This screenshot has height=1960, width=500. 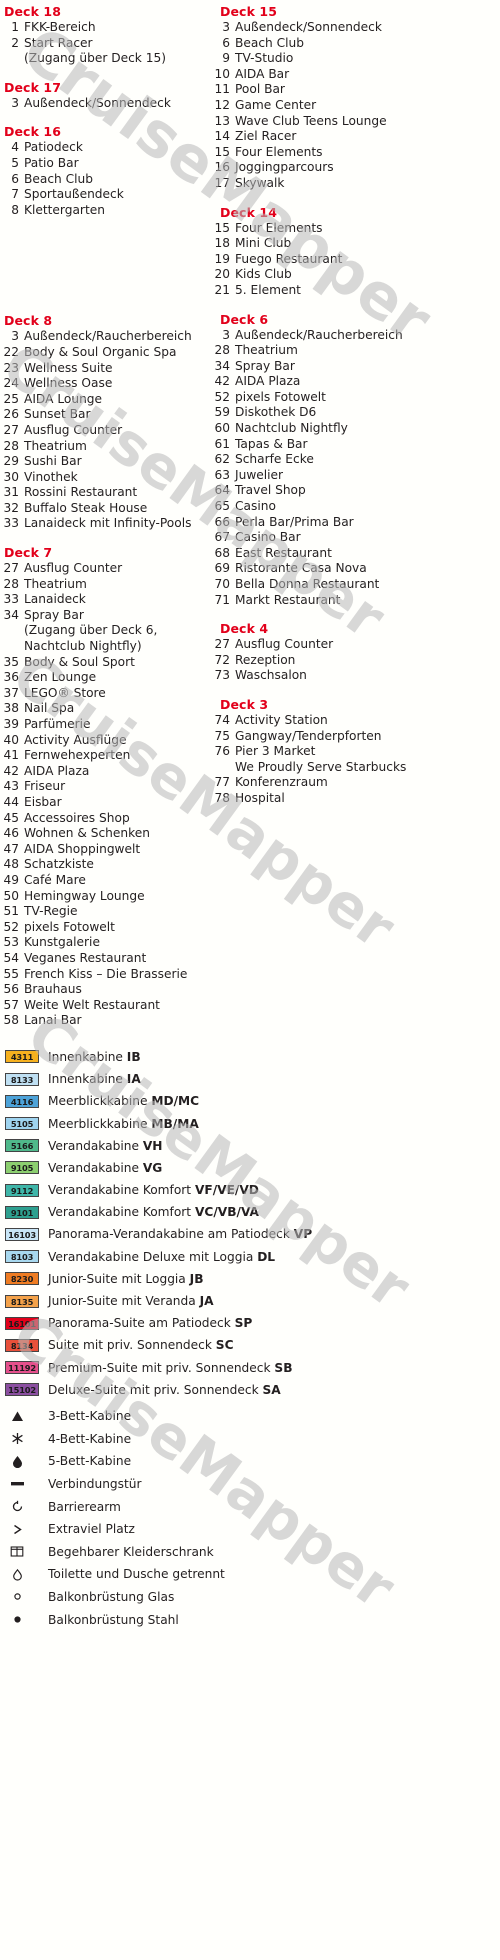 I want to click on list-item: 34 Spray Bar, so click(x=103, y=616).